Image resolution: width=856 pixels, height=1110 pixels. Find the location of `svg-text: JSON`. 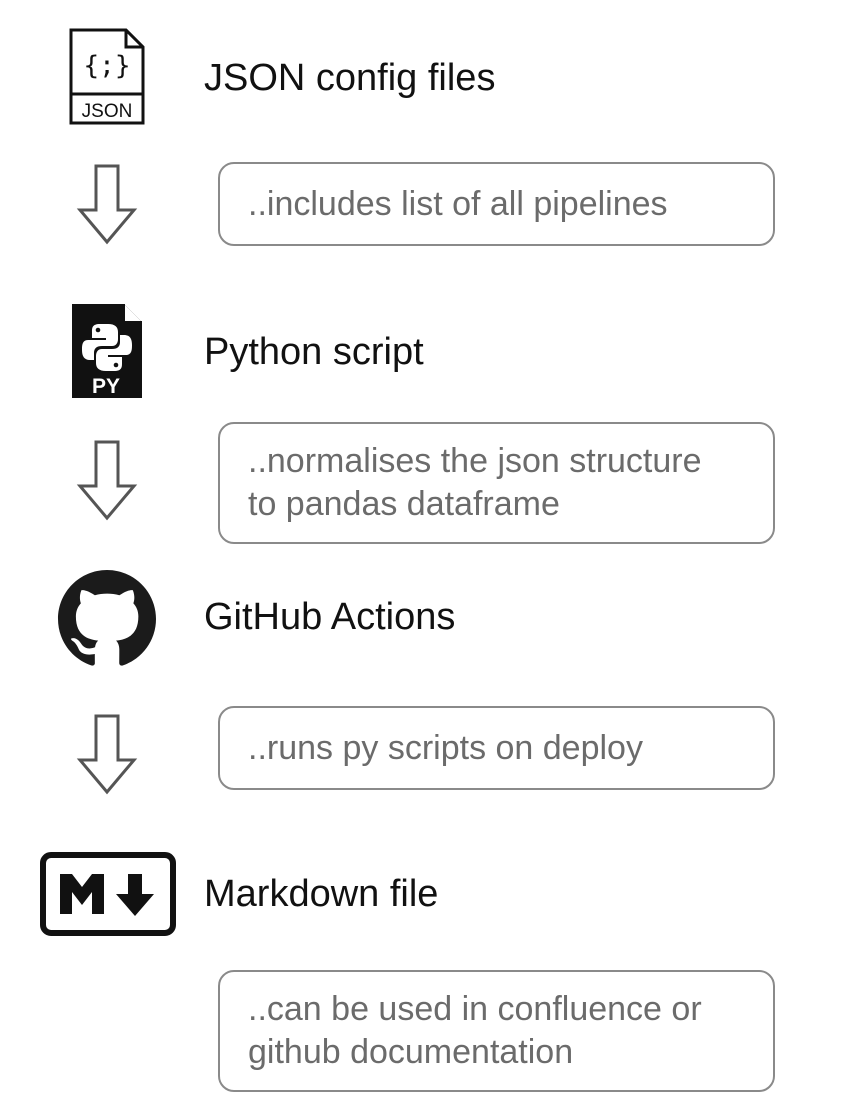

svg-text: JSON is located at coordinates (107, 111).